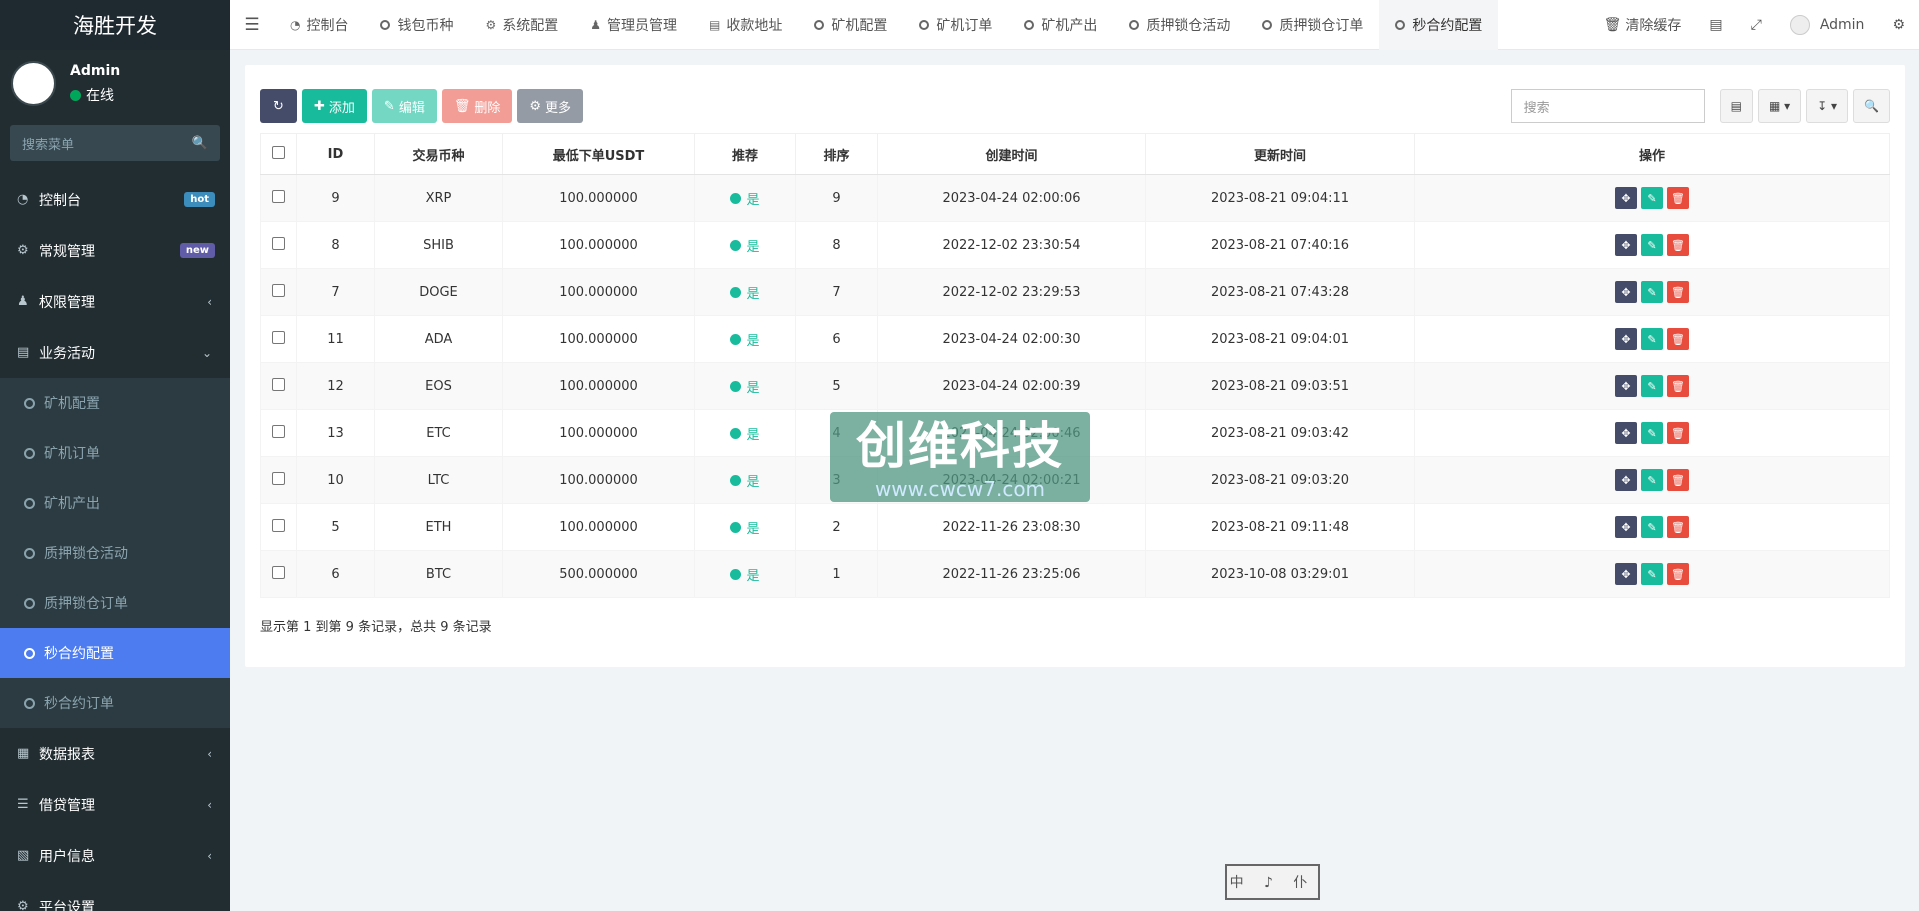 The width and height of the screenshot is (1919, 911). I want to click on tab-miner-output: 矿机产出, so click(1060, 25).